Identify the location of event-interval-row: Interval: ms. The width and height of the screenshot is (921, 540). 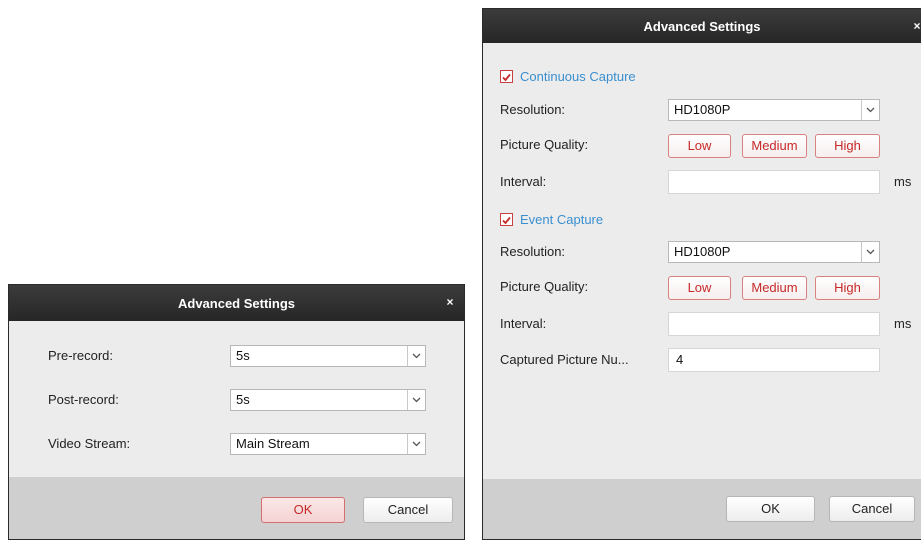
(702, 324).